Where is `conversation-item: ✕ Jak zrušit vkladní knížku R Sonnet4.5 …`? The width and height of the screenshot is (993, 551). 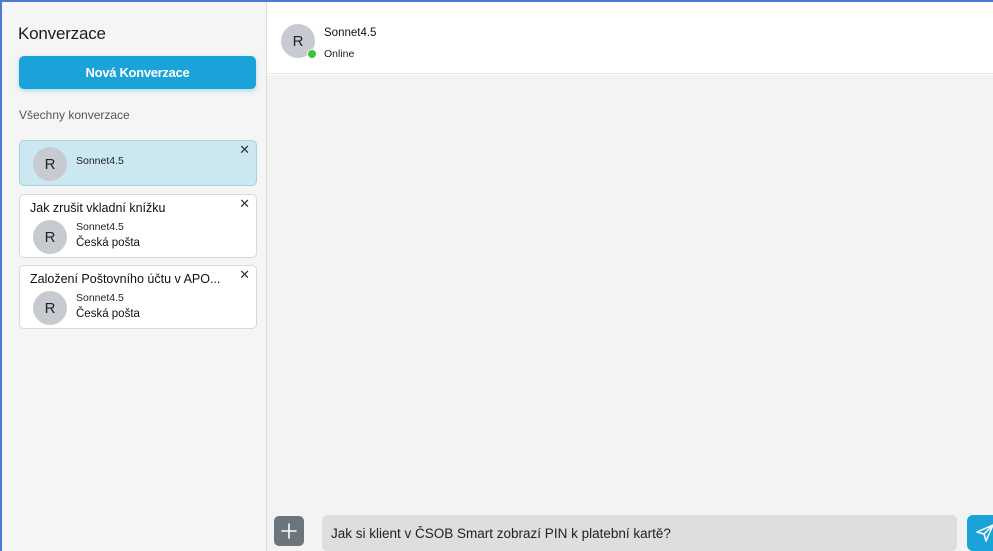
conversation-item: ✕ Jak zrušit vkladní knížku R Sonnet4.5 … is located at coordinates (138, 226).